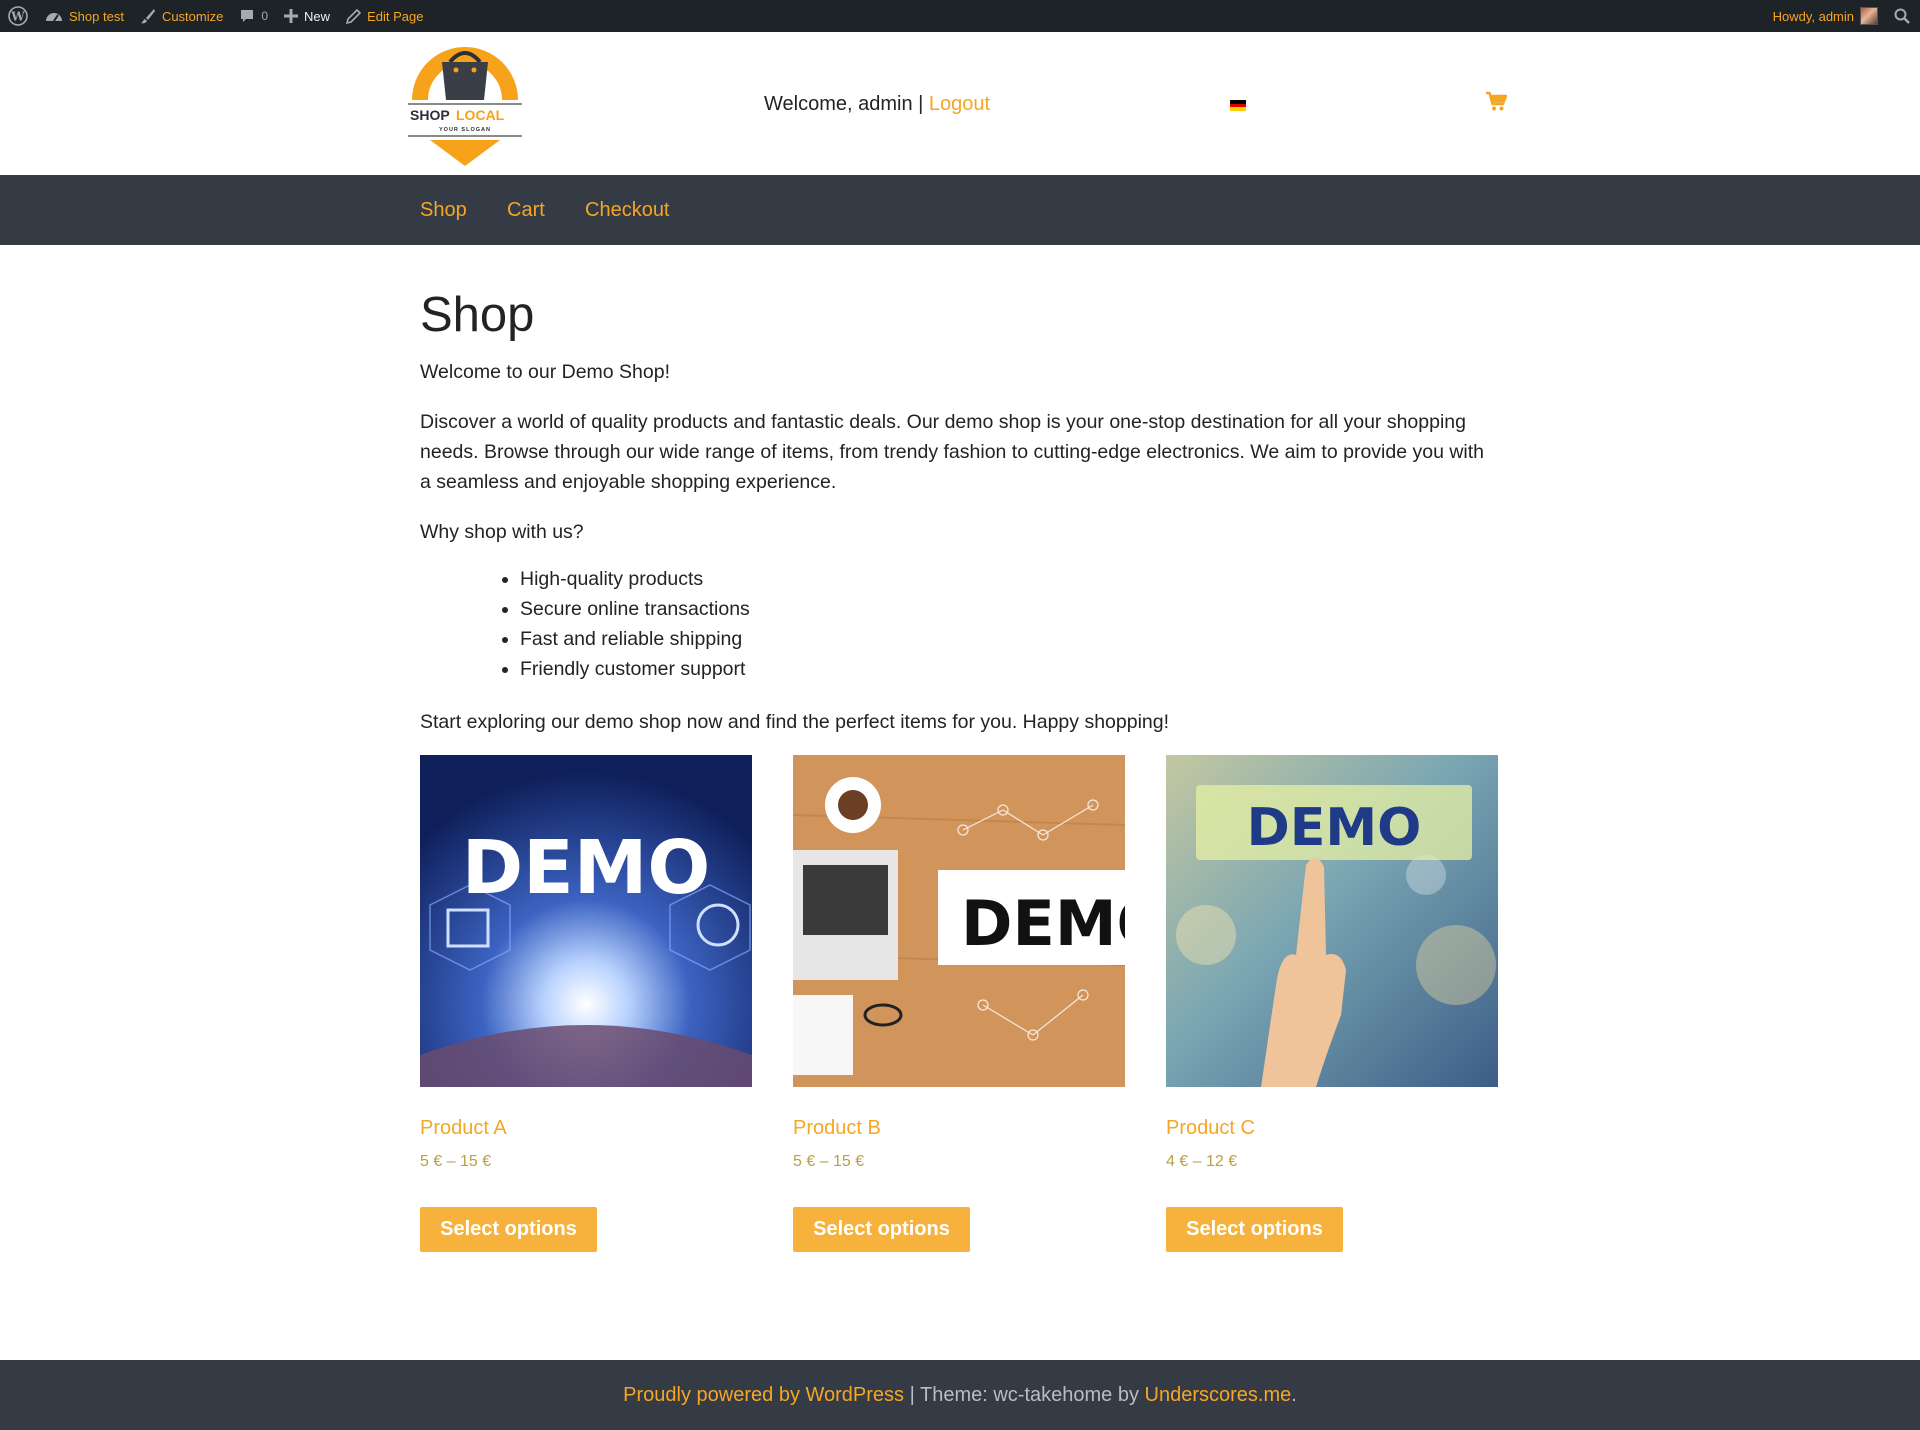  Describe the element at coordinates (480, 115) in the screenshot. I see `logo-brand-2: LOCAL` at that location.